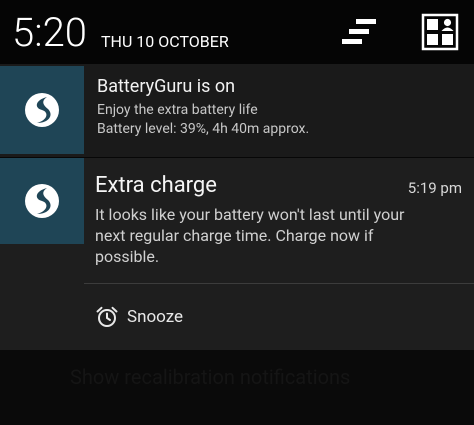 This screenshot has height=425, width=474. Describe the element at coordinates (434, 188) in the screenshot. I see `notification-time: 5:19 pm` at that location.